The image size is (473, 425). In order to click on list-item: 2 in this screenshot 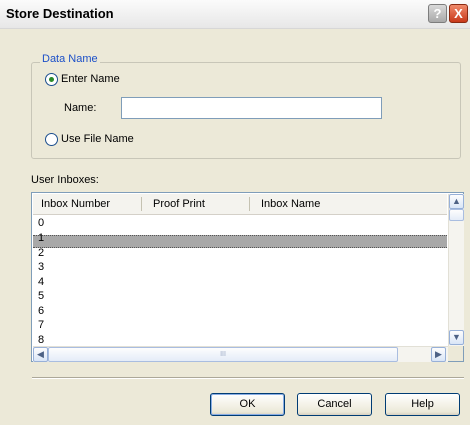, I will do `click(41, 253)`.